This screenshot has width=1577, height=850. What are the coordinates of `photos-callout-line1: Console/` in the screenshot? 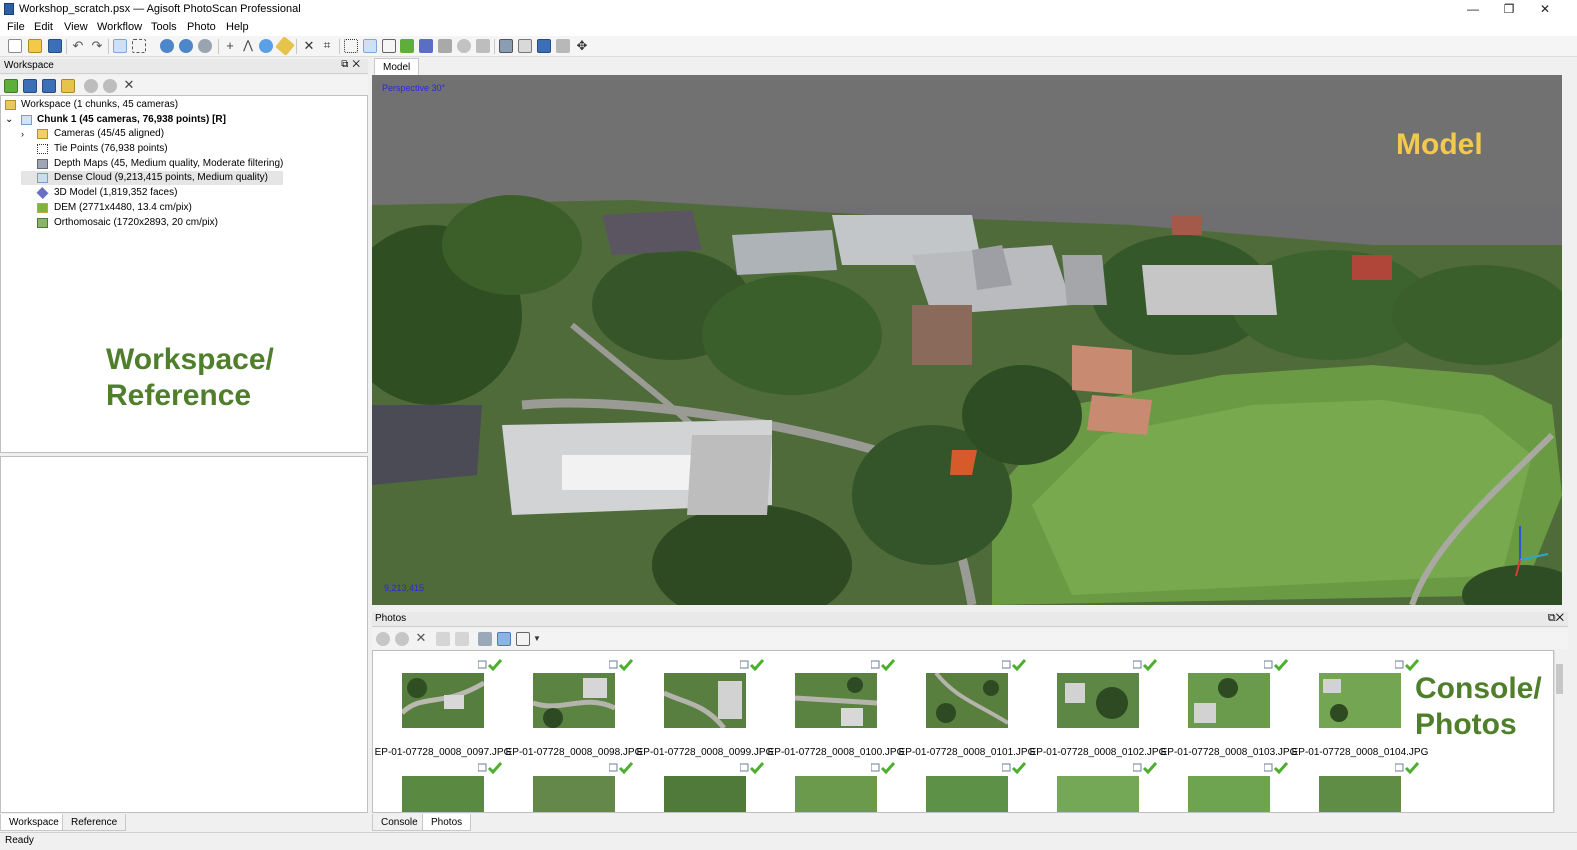 It's located at (1478, 688).